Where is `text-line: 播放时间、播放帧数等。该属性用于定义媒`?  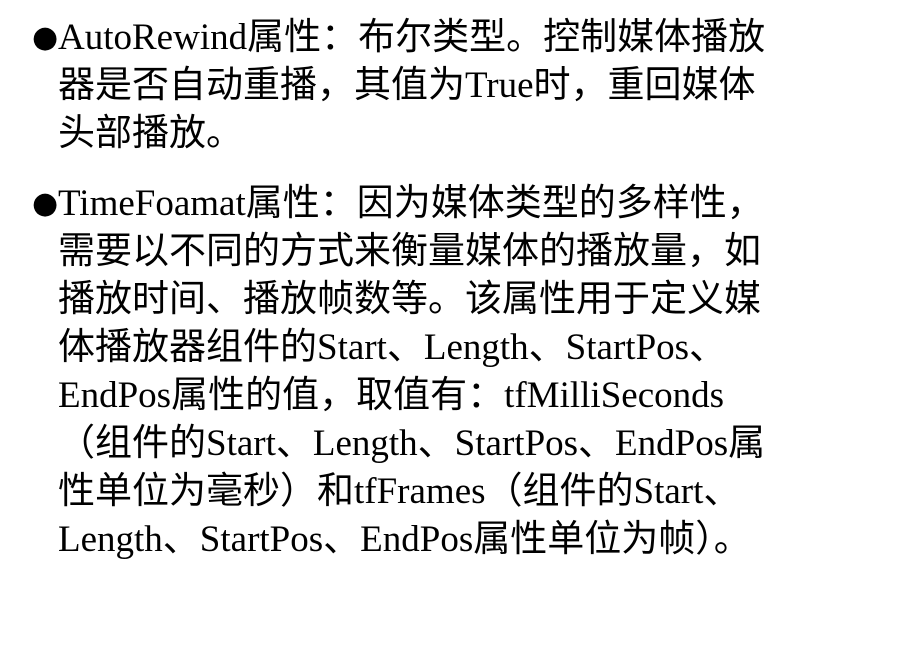 text-line: 播放时间、播放帧数等。该属性用于定义媒 is located at coordinates (409, 299).